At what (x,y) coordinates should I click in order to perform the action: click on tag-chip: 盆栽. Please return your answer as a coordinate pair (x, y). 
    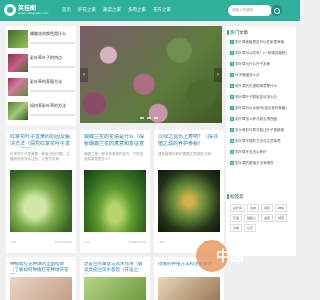
    Looking at the image, I should click on (267, 218).